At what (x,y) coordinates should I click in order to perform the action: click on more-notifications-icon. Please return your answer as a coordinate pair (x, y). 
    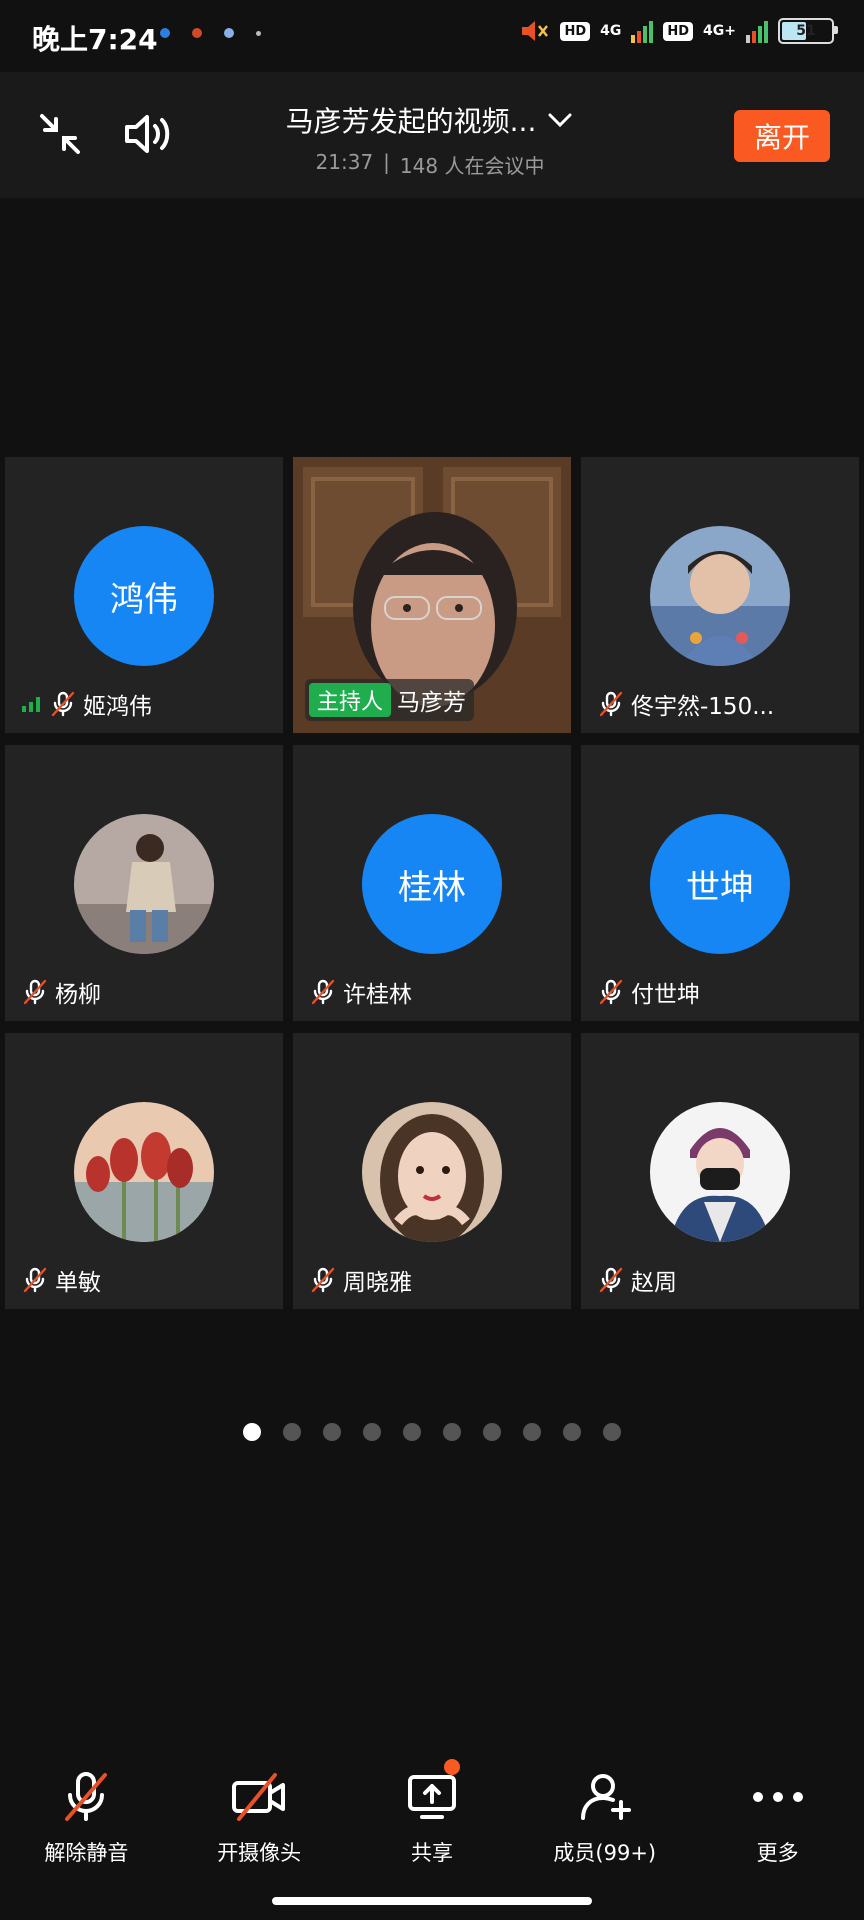
    Looking at the image, I should click on (258, 33).